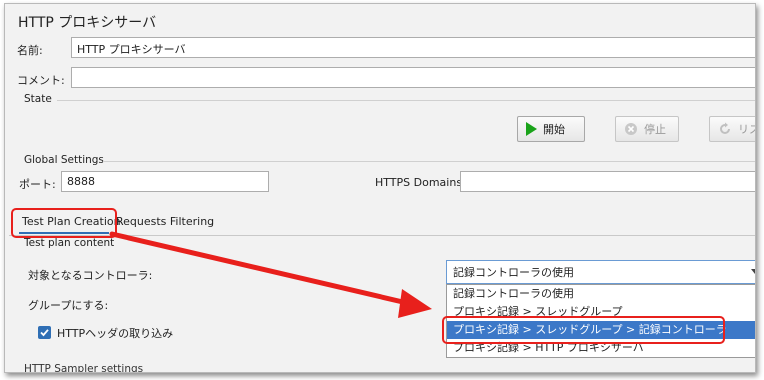 Image resolution: width=764 pixels, height=380 pixels. Describe the element at coordinates (270, 274) in the screenshot. I see `annotation-arrow-icon` at that location.